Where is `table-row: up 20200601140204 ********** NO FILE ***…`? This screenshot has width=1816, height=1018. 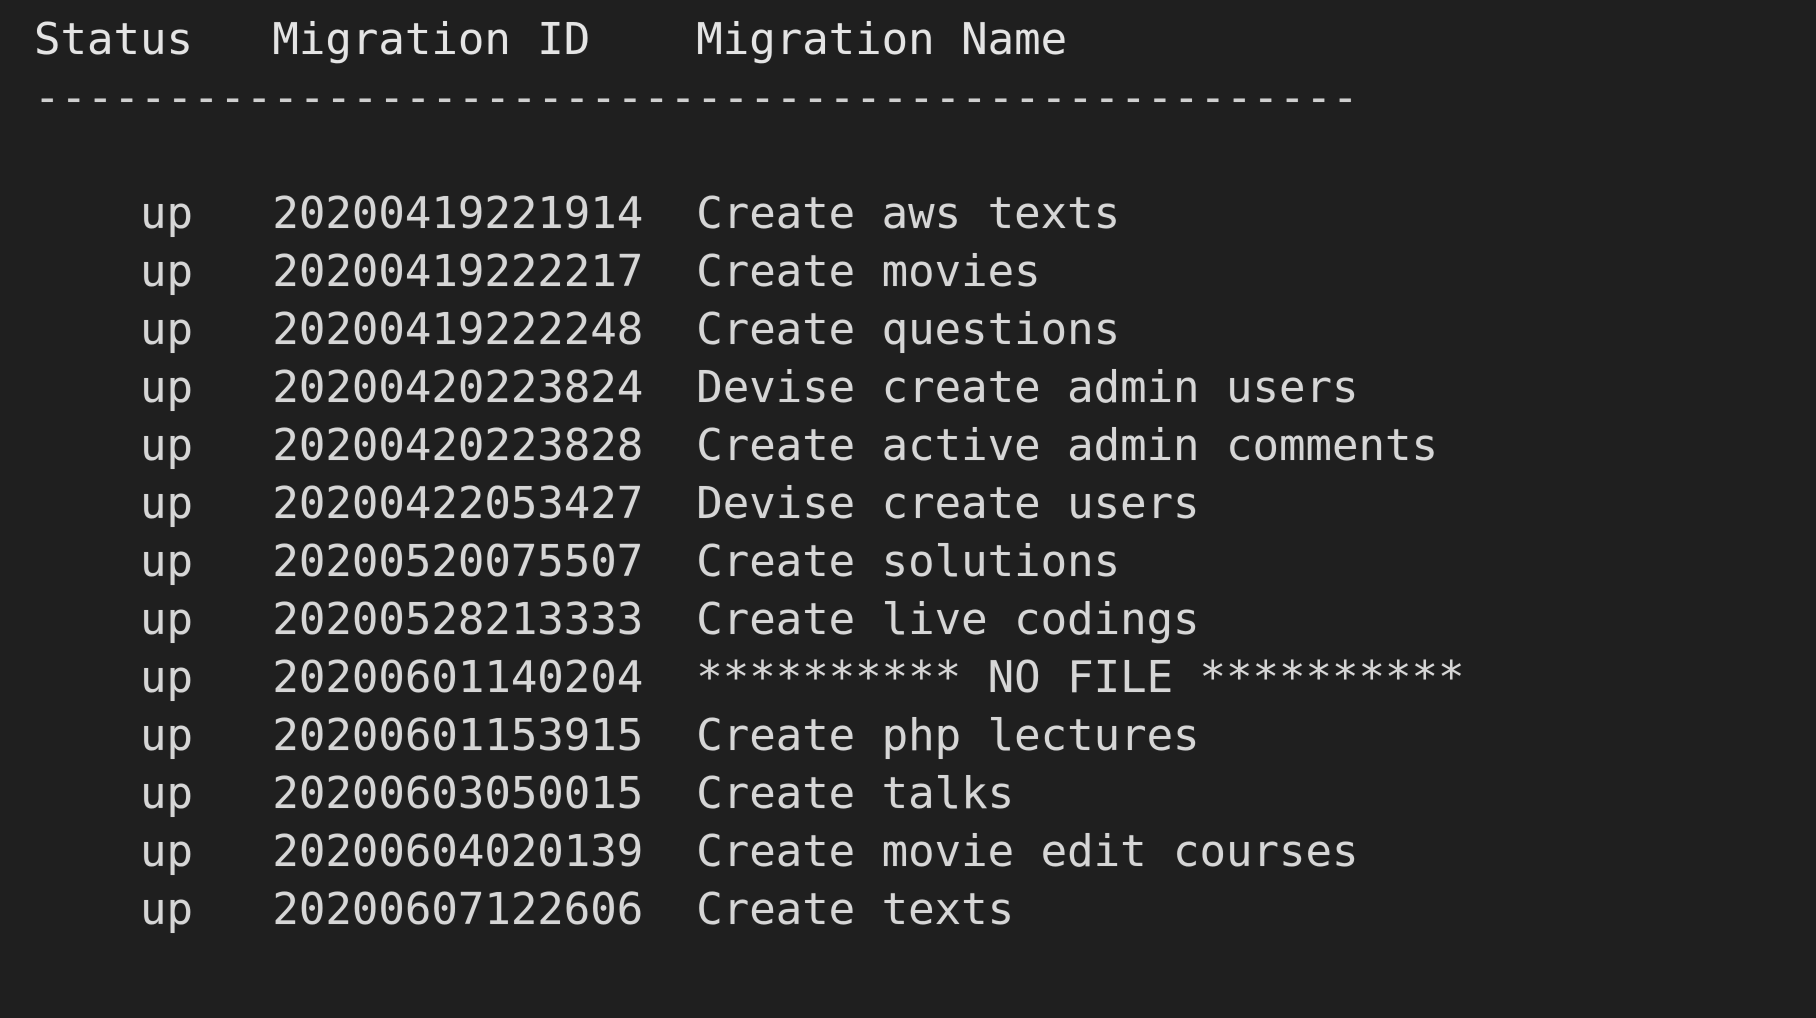 table-row: up 20200601140204 ********** NO FILE ***… is located at coordinates (908, 678).